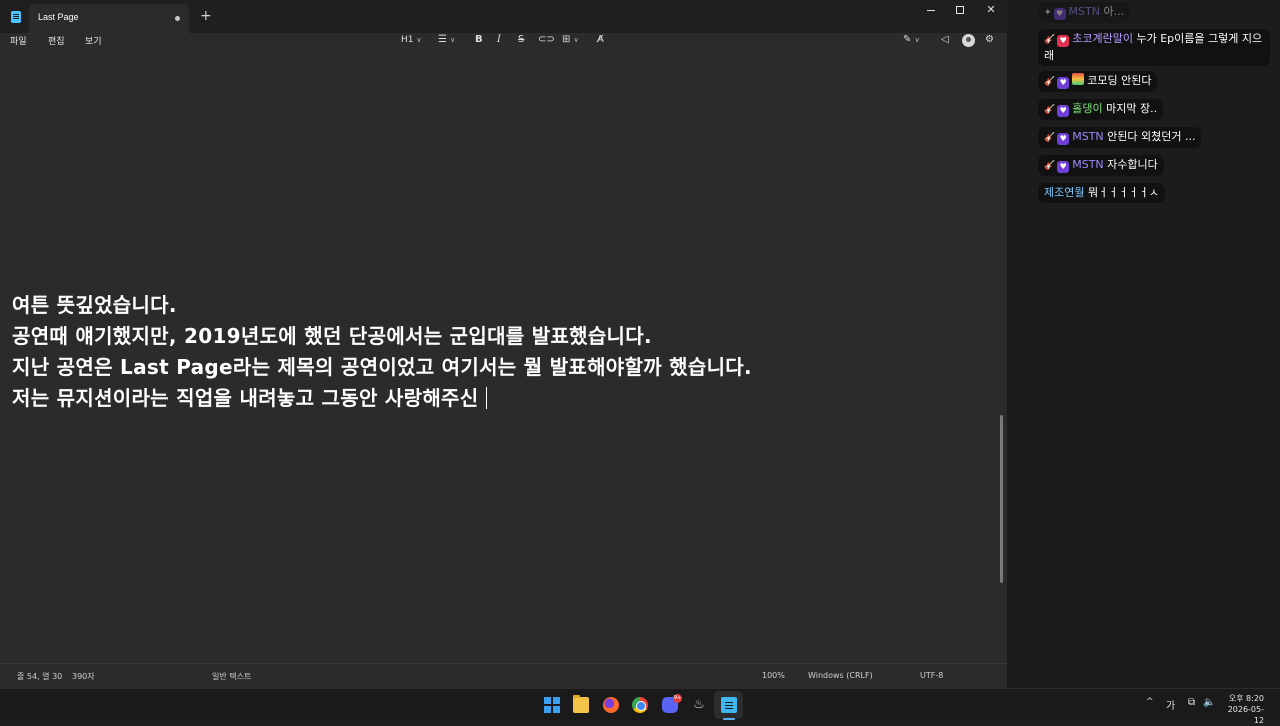 Image resolution: width=1280 pixels, height=726 pixels. Describe the element at coordinates (989, 40) in the screenshot. I see `gear-icon: ⚙` at that location.